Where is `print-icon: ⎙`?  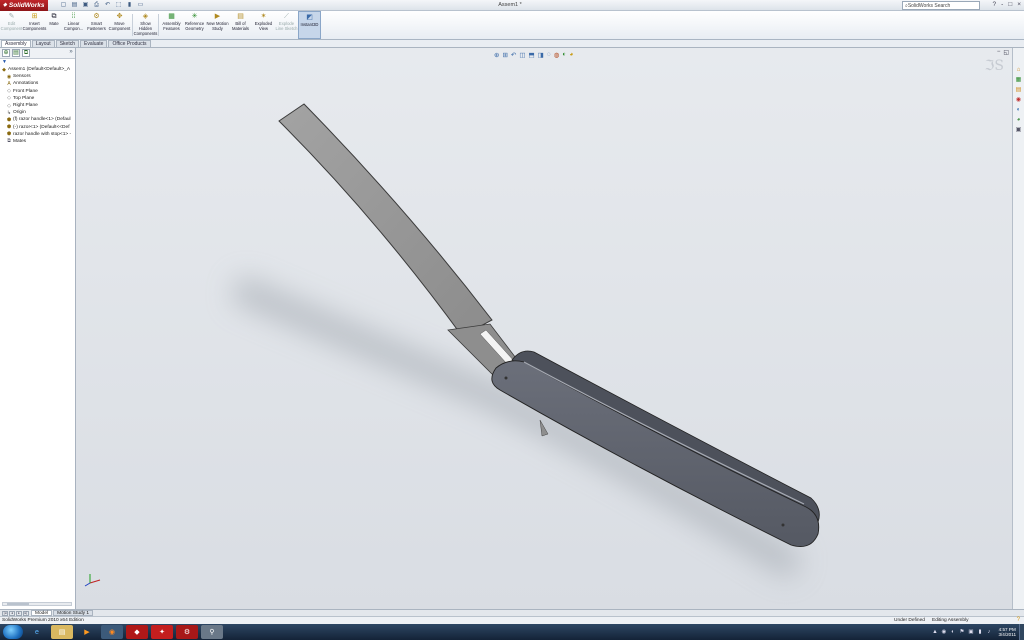
print-icon: ⎙ is located at coordinates (97, 5).